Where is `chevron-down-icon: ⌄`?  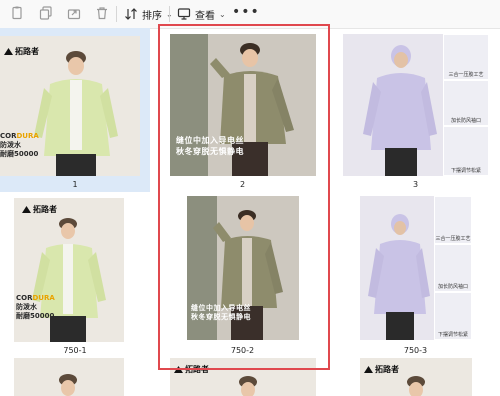
chevron-down-icon: ⌄ is located at coordinates (222, 14).